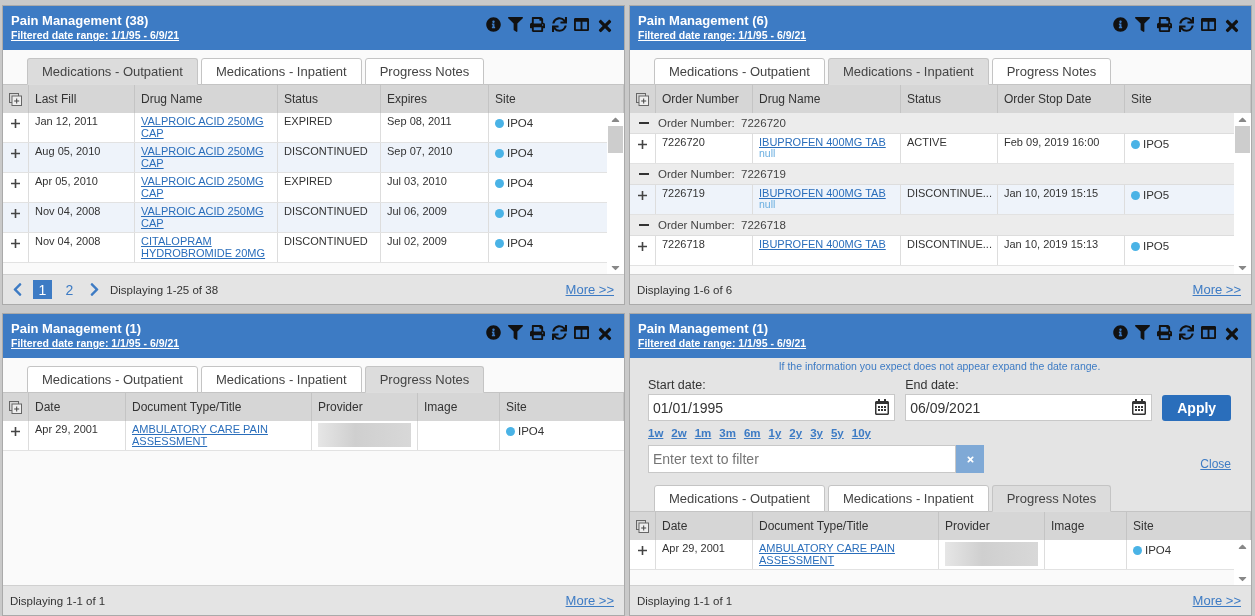  I want to click on table-row: 7226720 IBUPROFEN 400MG TAB null ACTIVE Feb 09, 2019 16:00 IPO5, so click(932, 149).